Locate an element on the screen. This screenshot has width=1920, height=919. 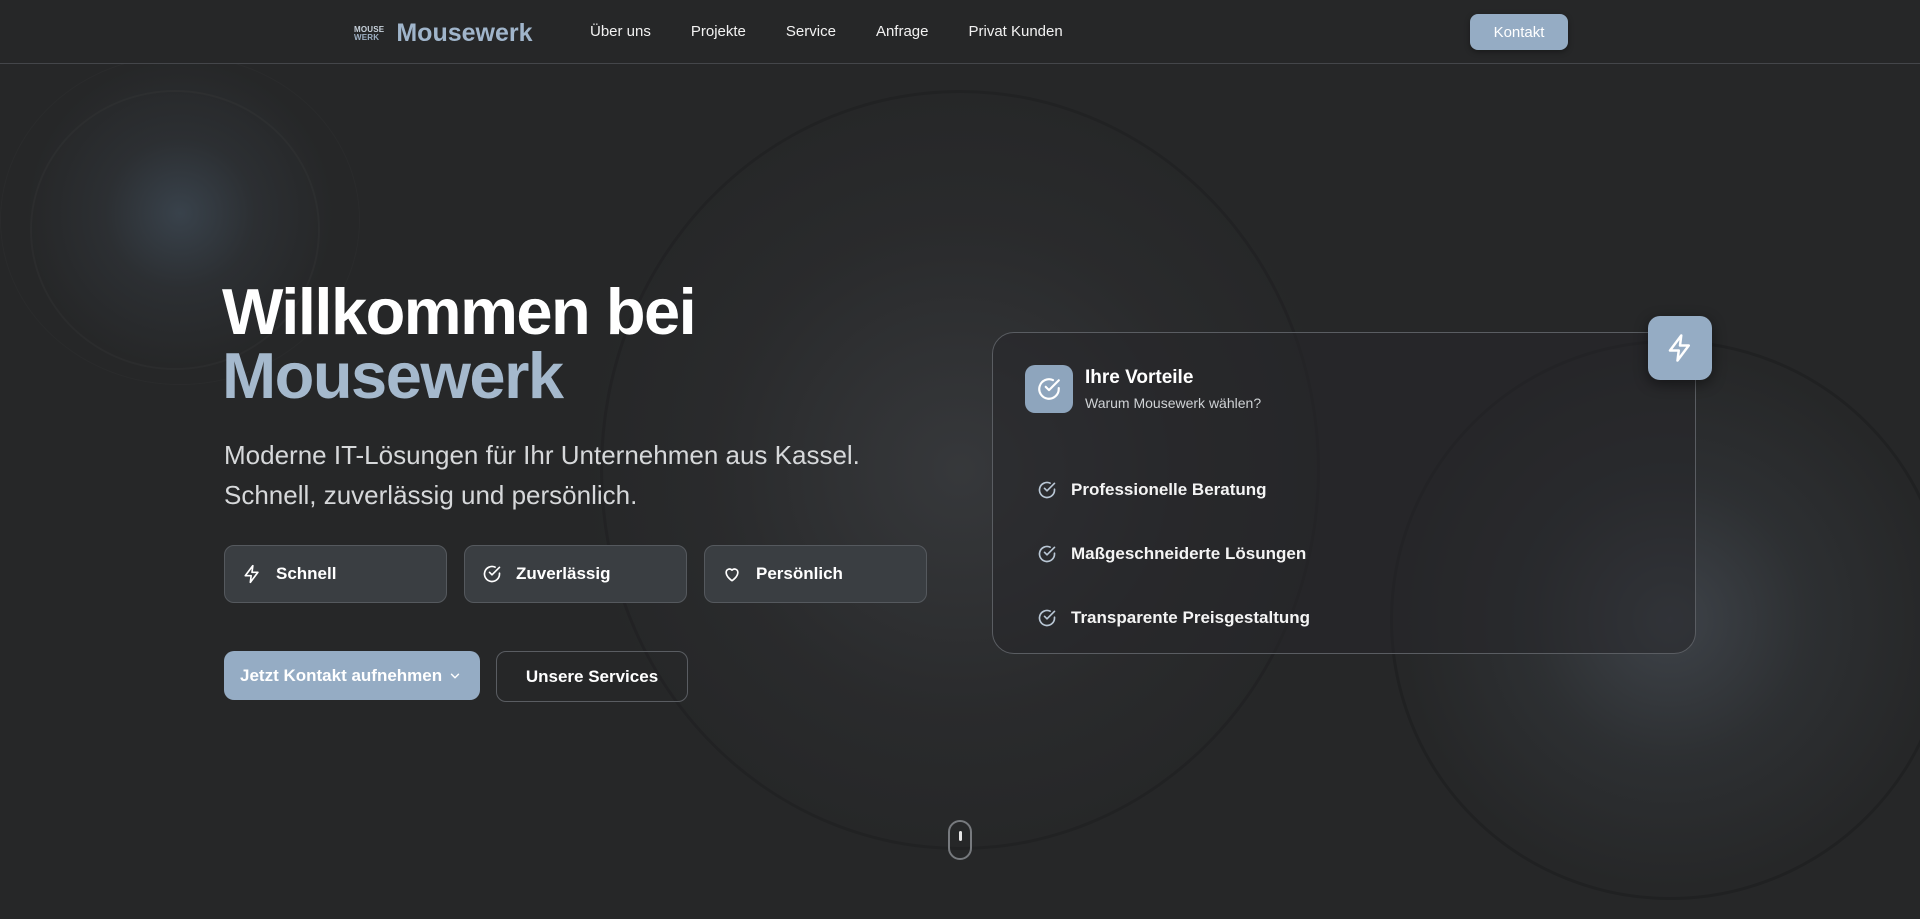
scroll-wheel is located at coordinates (960, 836).